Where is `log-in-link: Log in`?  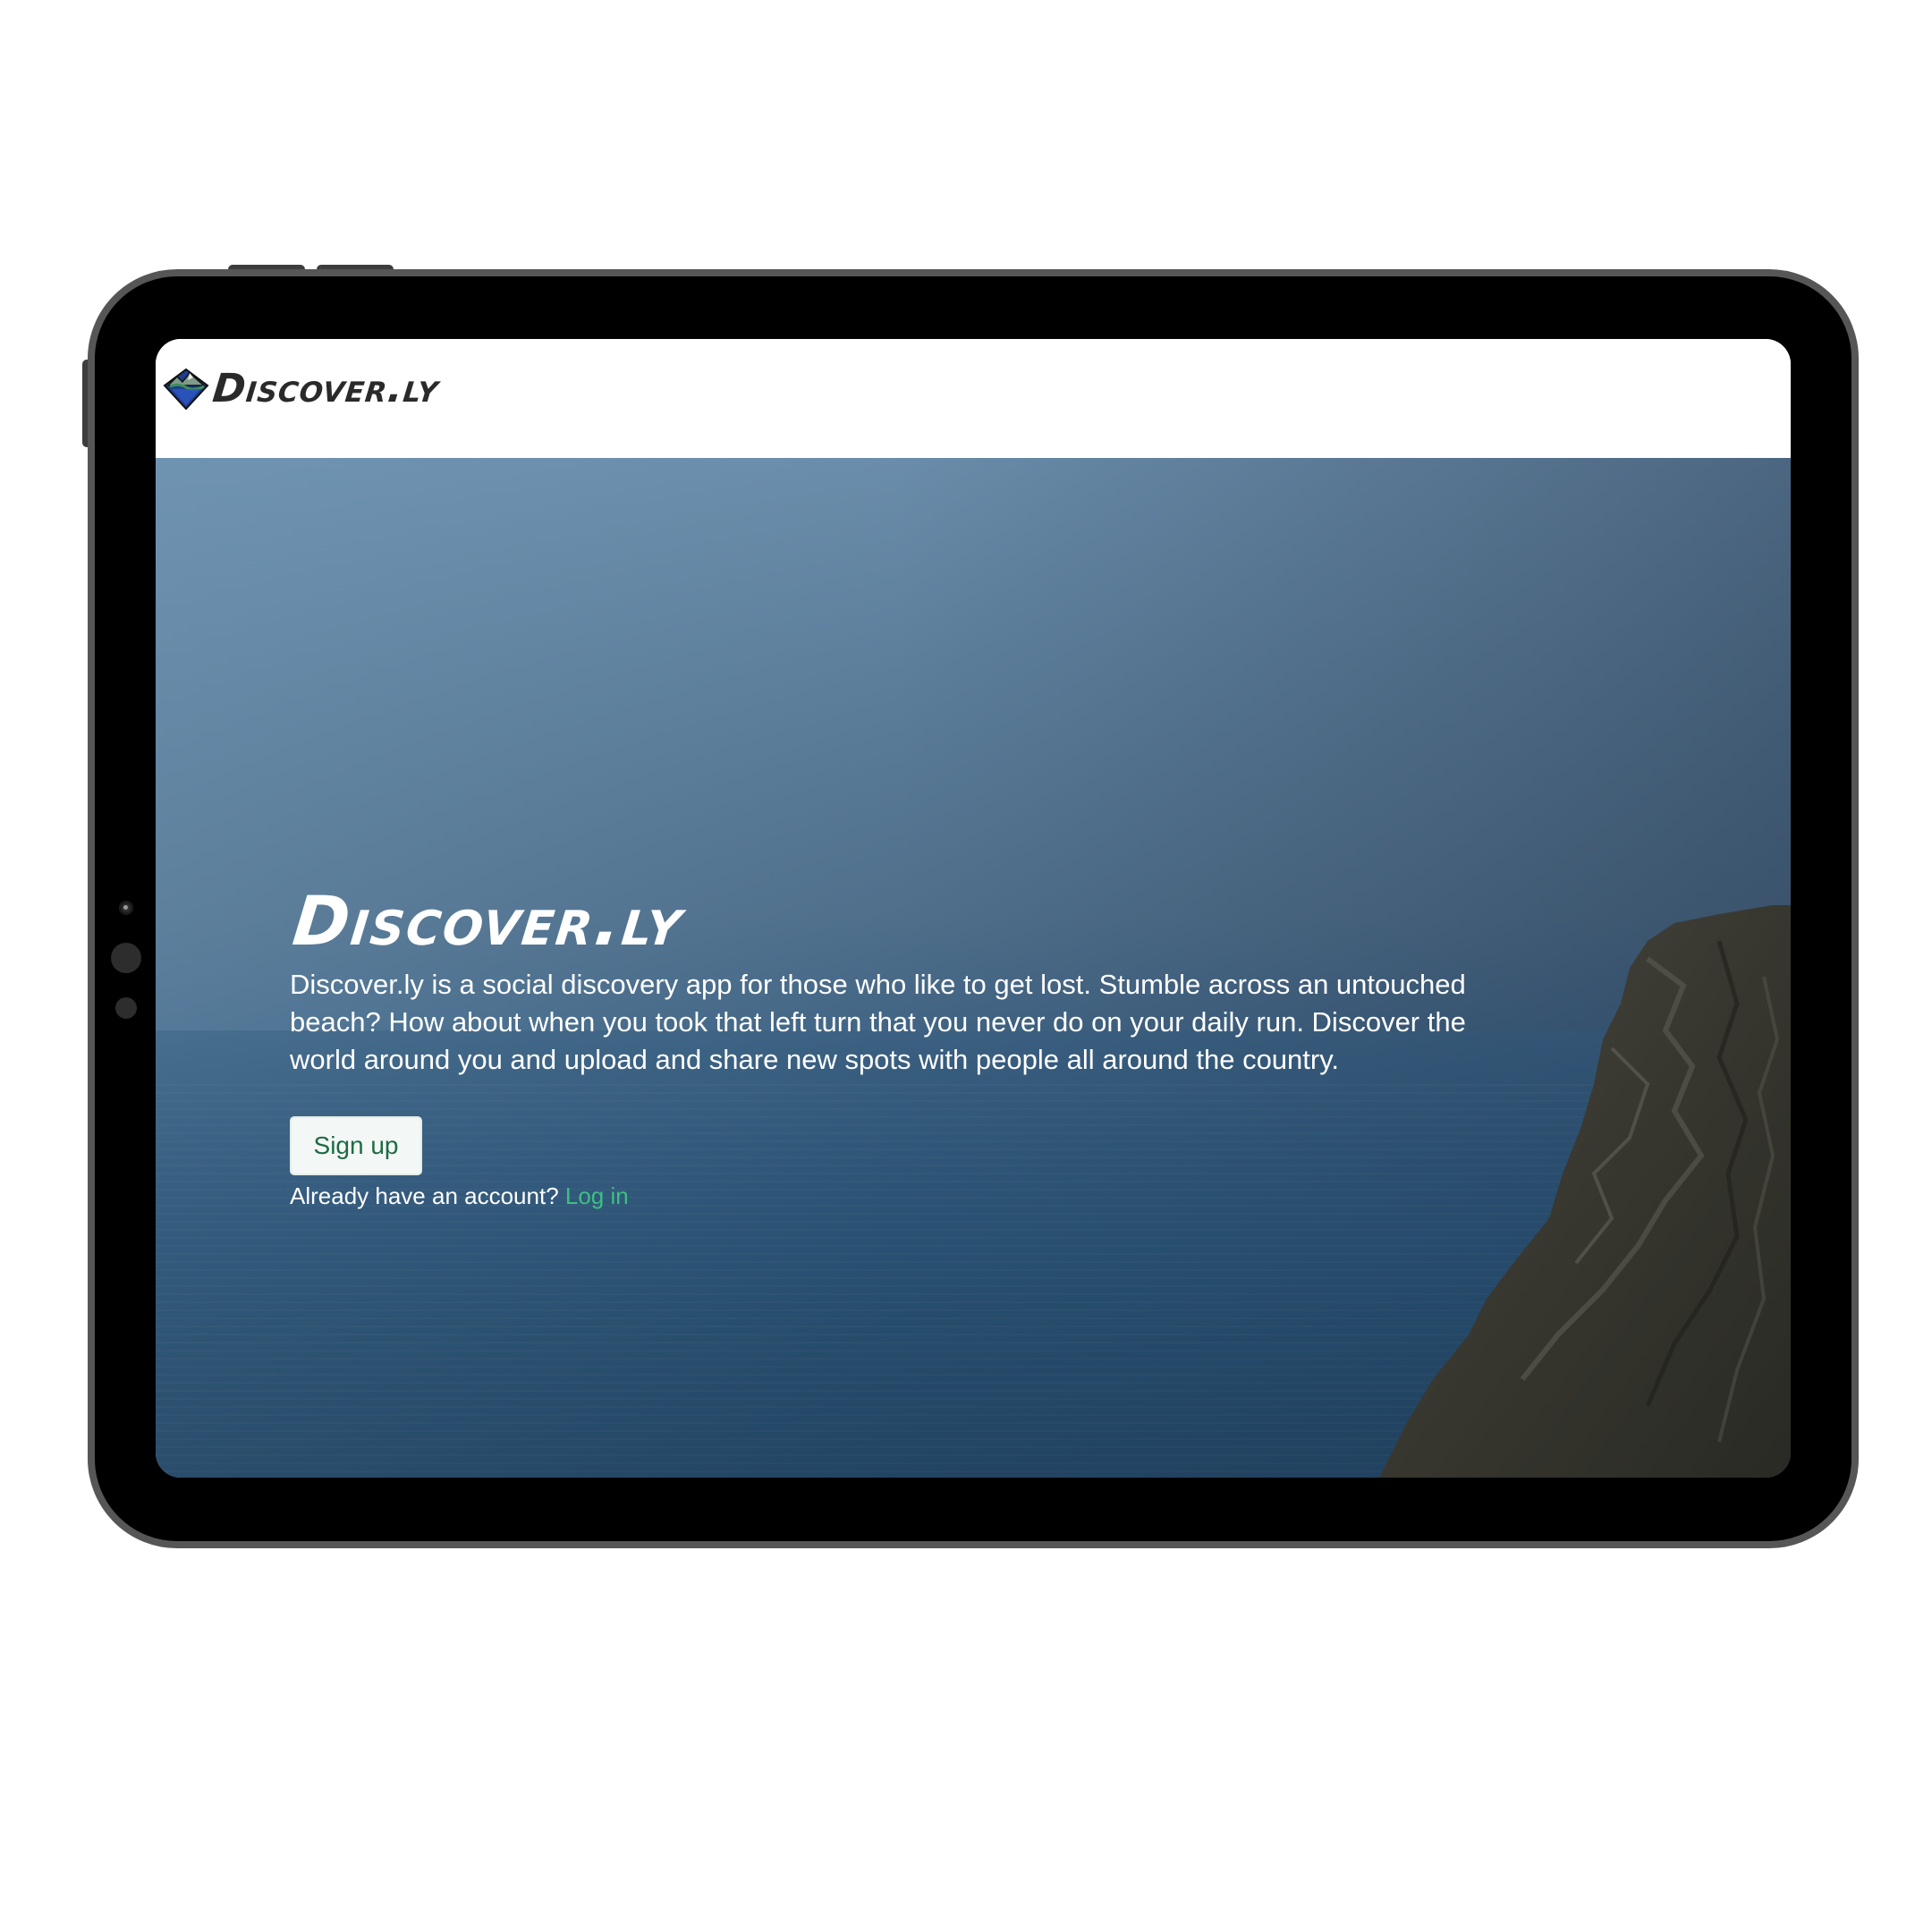
log-in-link: Log in is located at coordinates (597, 1195).